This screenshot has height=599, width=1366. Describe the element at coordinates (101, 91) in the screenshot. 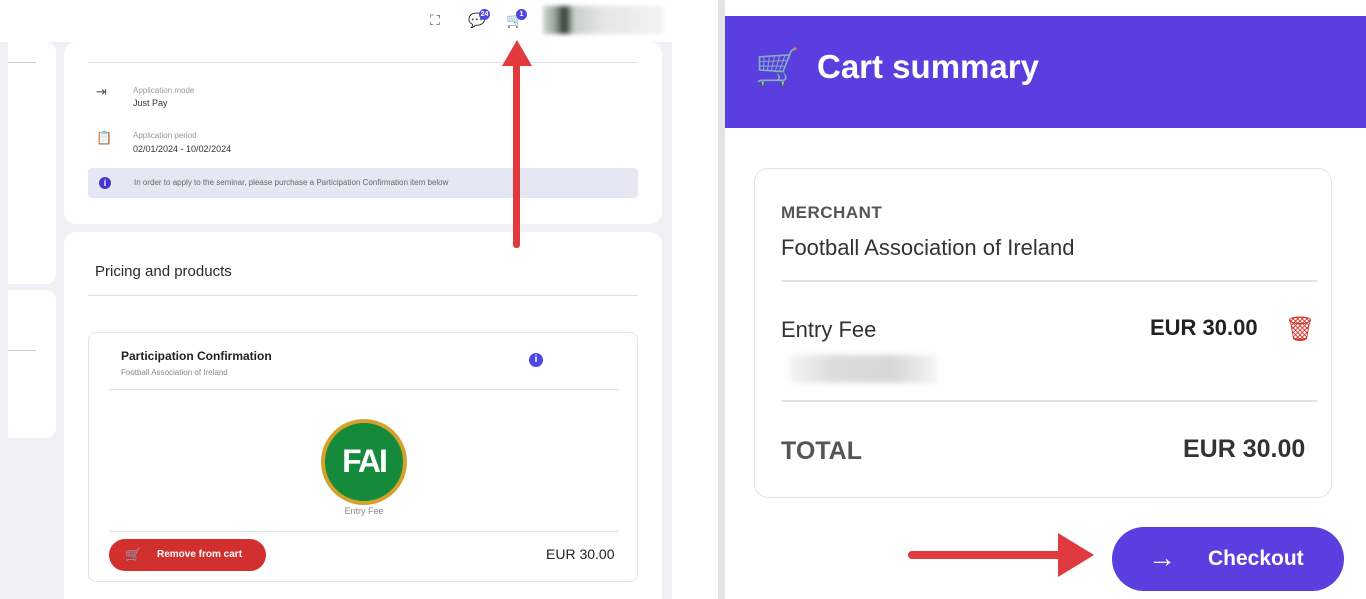

I see `sign-in-icon: ⇥` at that location.